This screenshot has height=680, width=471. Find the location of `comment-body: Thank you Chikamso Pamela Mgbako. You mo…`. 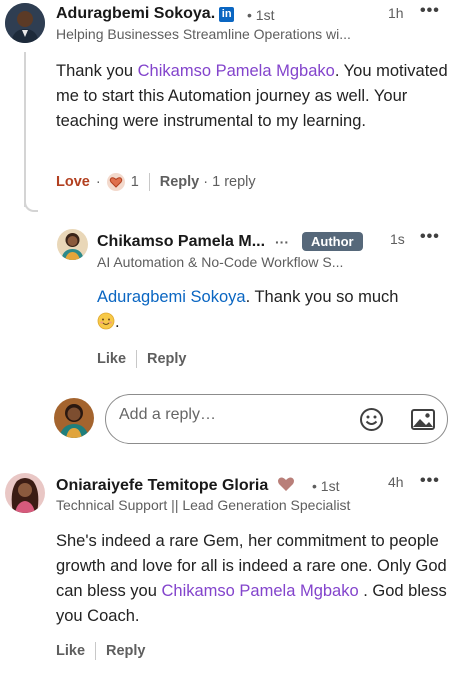

comment-body: Thank you Chikamso Pamela Mgbako. You mo… is located at coordinates (252, 96).